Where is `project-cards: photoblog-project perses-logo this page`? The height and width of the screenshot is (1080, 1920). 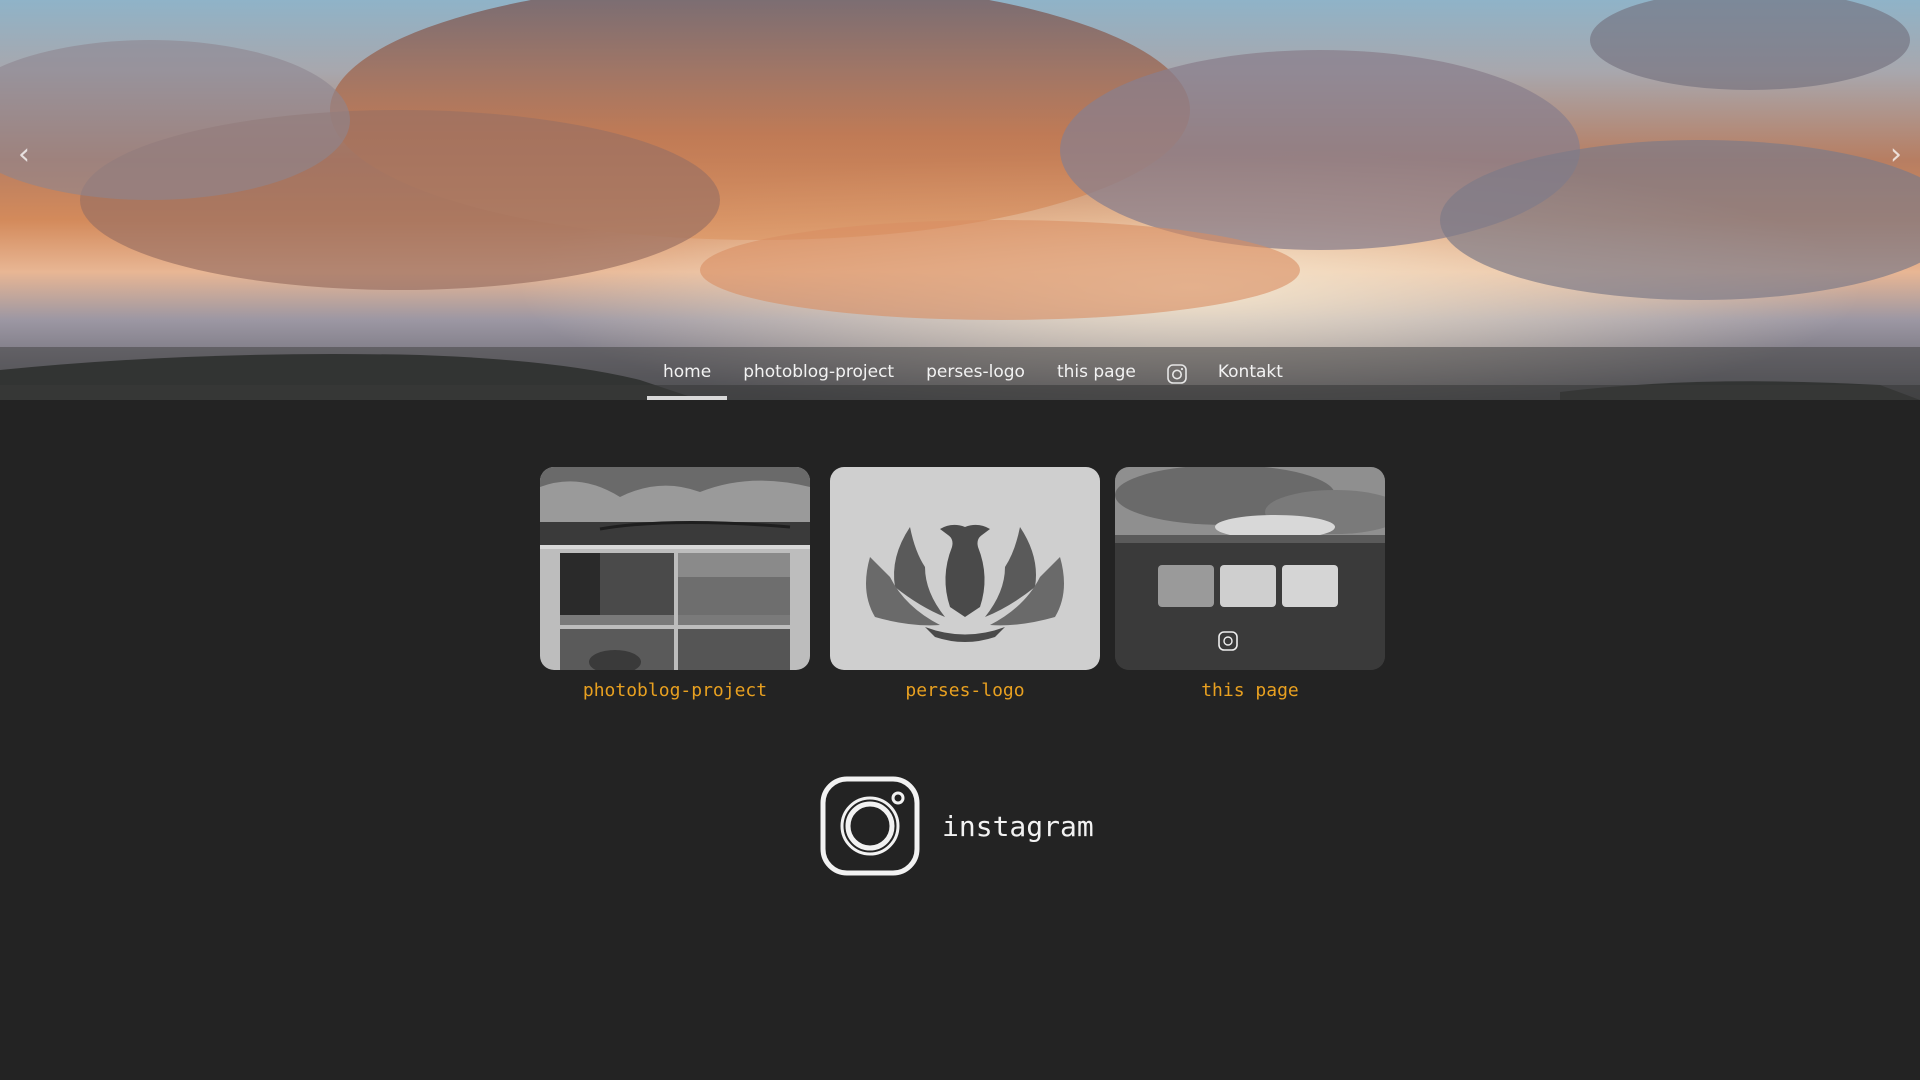
project-cards: photoblog-project perses-logo this page is located at coordinates (962, 587).